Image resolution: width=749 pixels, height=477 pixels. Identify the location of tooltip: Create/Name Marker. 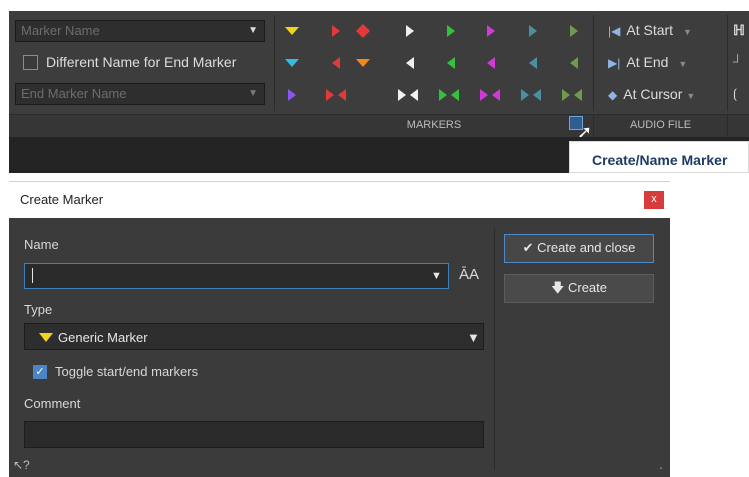
(659, 157).